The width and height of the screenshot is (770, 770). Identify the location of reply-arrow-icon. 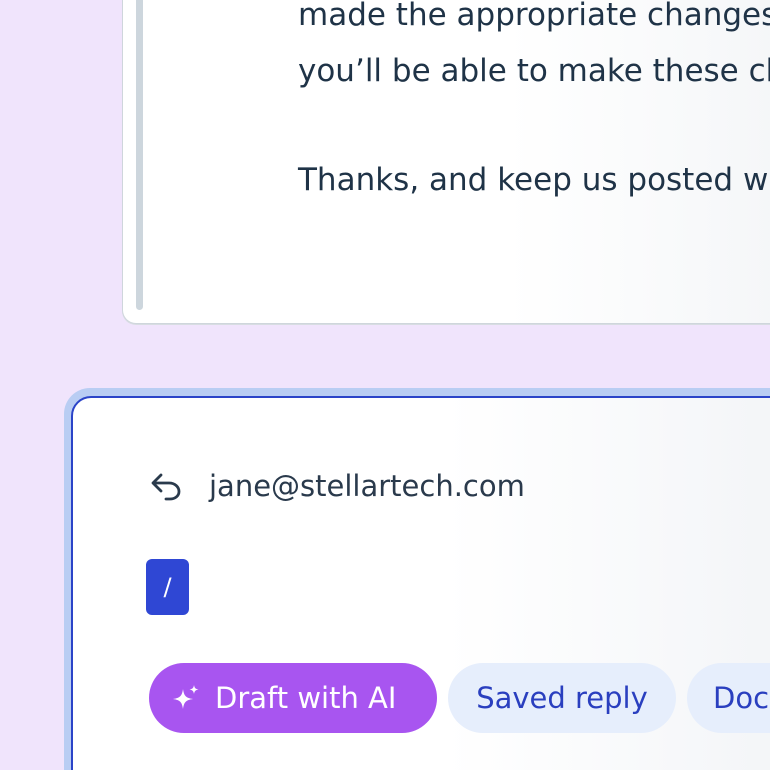
(166, 486).